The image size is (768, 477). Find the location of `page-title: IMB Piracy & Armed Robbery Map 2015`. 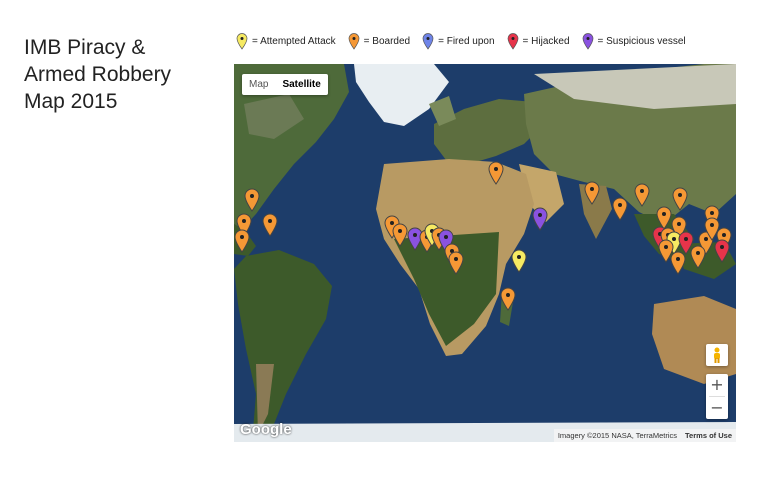

page-title: IMB Piracy & Armed Robbery Map 2015 is located at coordinates (114, 74).